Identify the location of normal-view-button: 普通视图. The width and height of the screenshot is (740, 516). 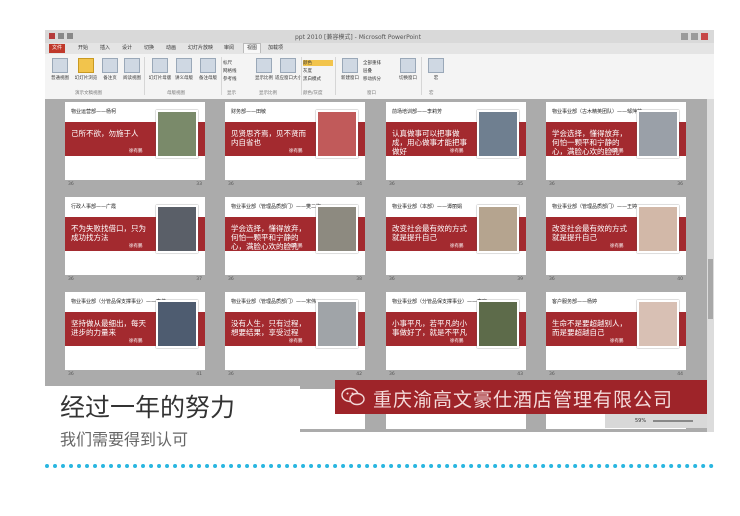
(60, 73).